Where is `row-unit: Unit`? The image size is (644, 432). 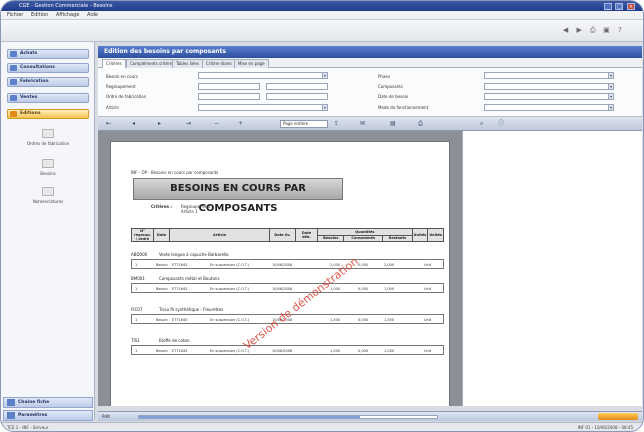 row-unit: Unit is located at coordinates (428, 265).